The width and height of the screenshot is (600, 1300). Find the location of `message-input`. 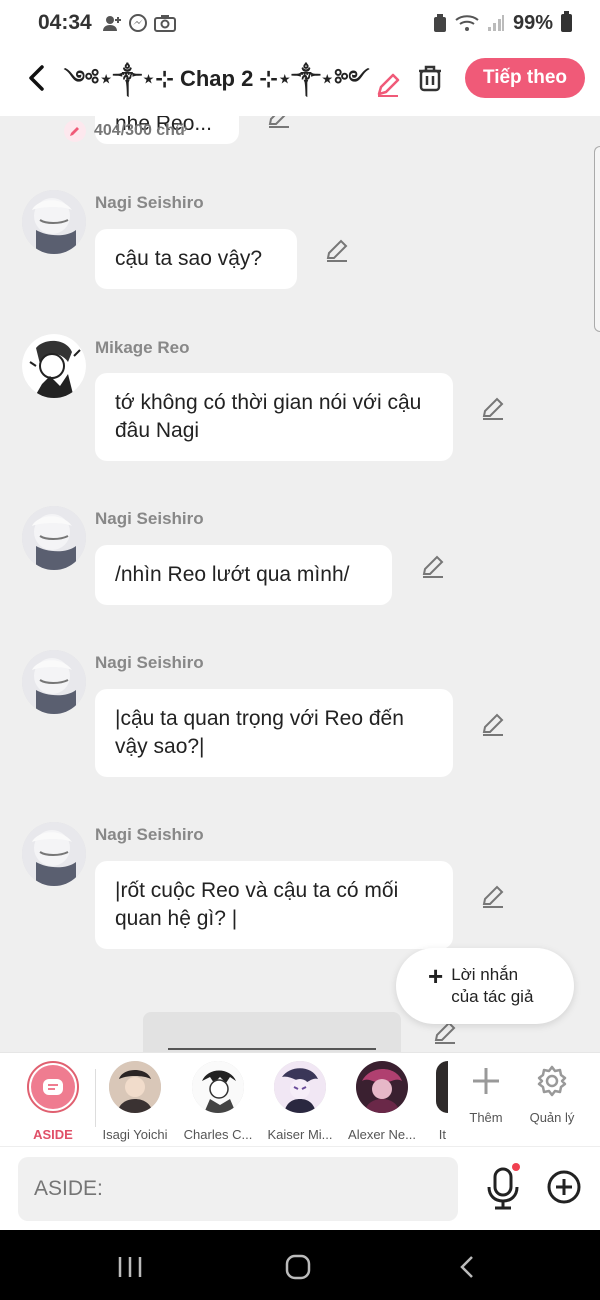

message-input is located at coordinates (238, 1189).